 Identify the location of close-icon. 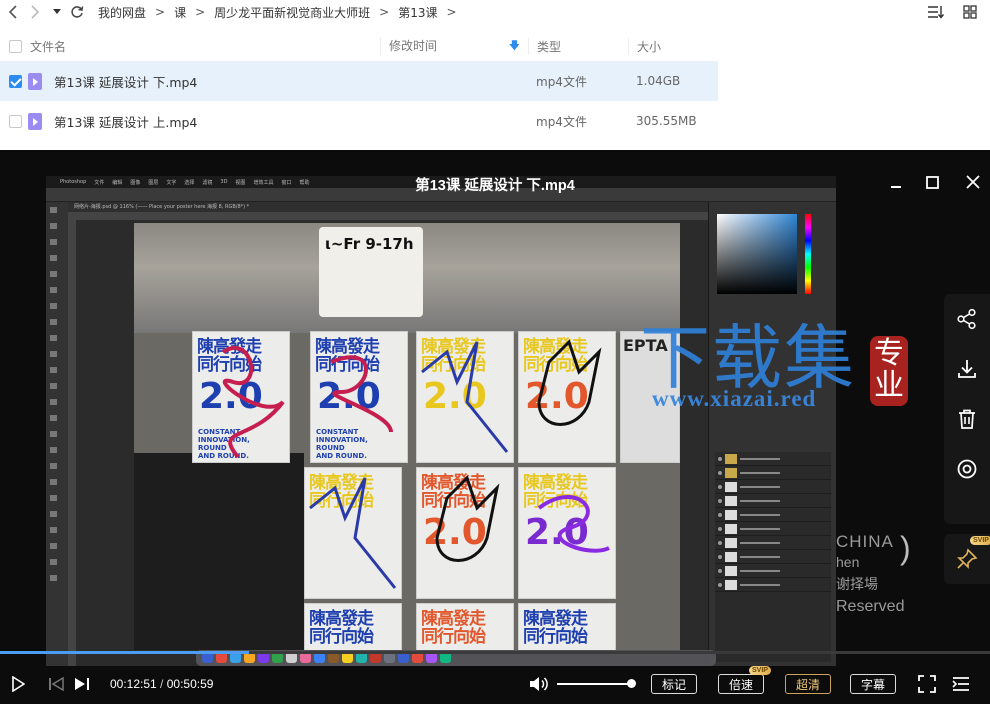
(973, 182).